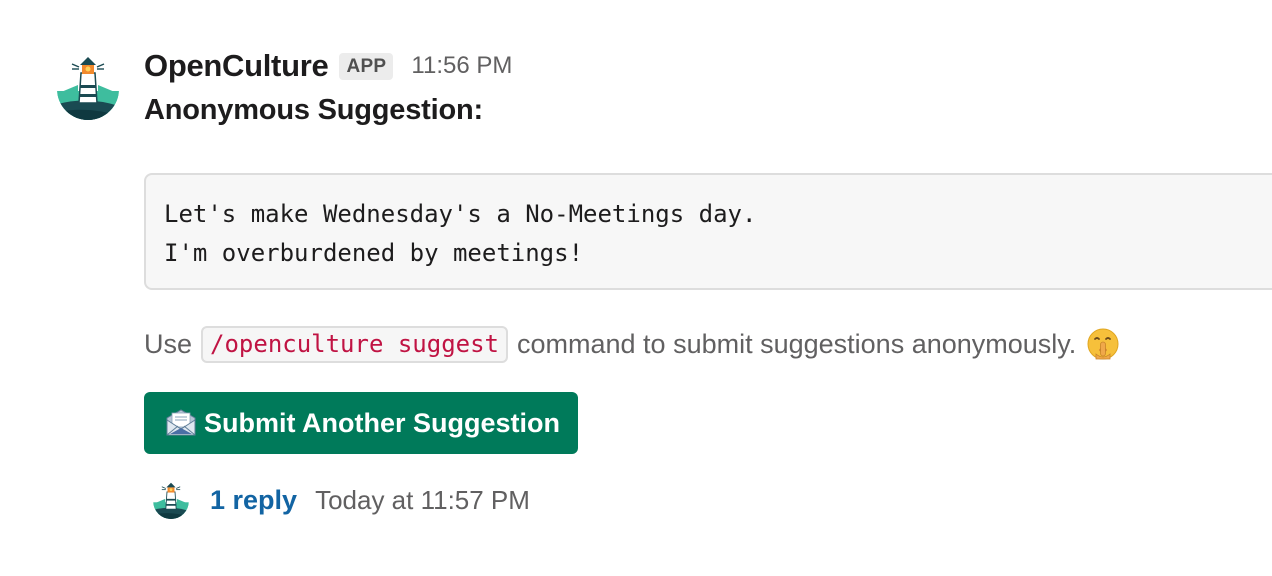 The height and width of the screenshot is (576, 1272). I want to click on code-line: I'm overburdened by meetings!, so click(374, 253).